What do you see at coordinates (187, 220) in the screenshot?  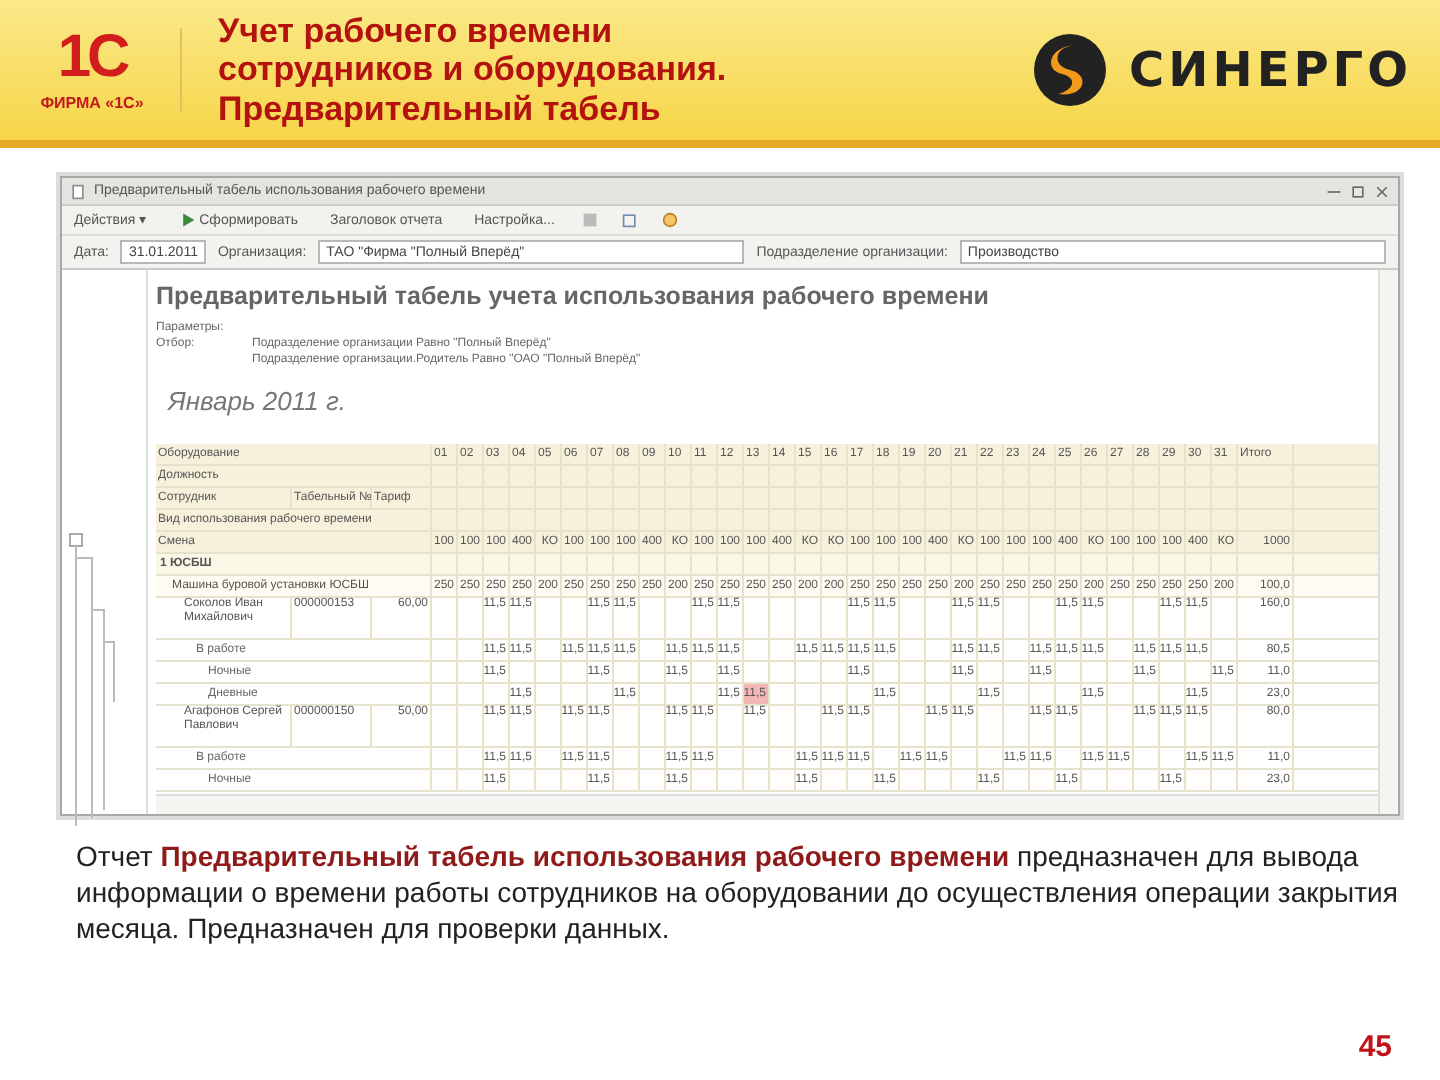 I see `play-icon` at bounding box center [187, 220].